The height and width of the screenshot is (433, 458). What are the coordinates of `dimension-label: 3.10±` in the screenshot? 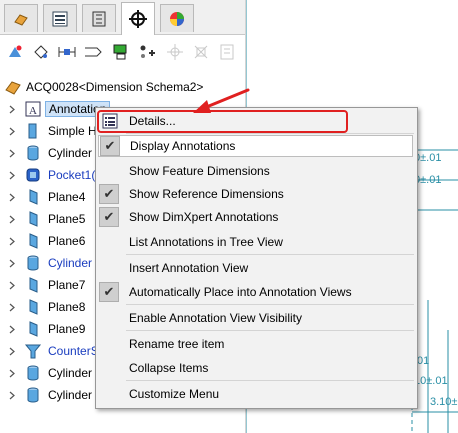 It's located at (443, 402).